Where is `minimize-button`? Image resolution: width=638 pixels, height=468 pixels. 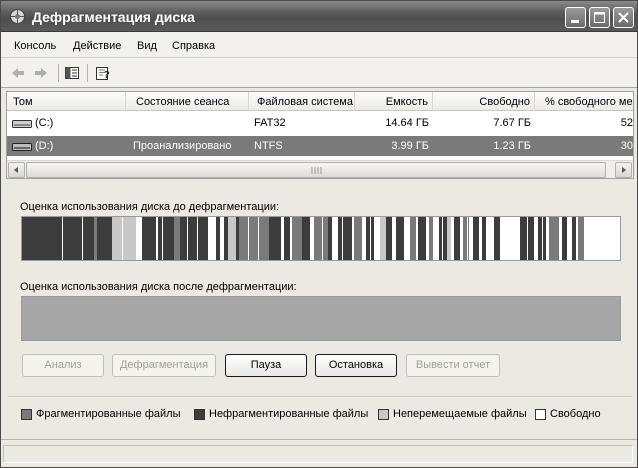
minimize-button is located at coordinates (575, 17).